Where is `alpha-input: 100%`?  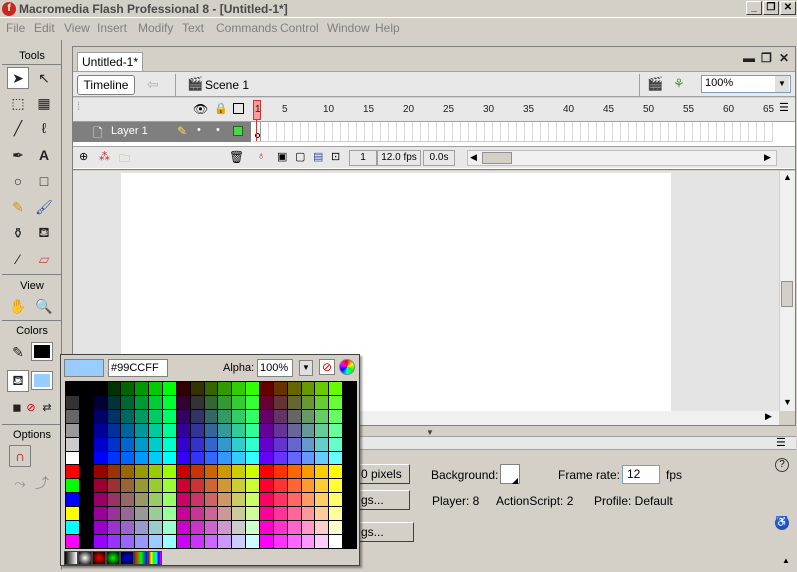
alpha-input: 100% is located at coordinates (275, 368).